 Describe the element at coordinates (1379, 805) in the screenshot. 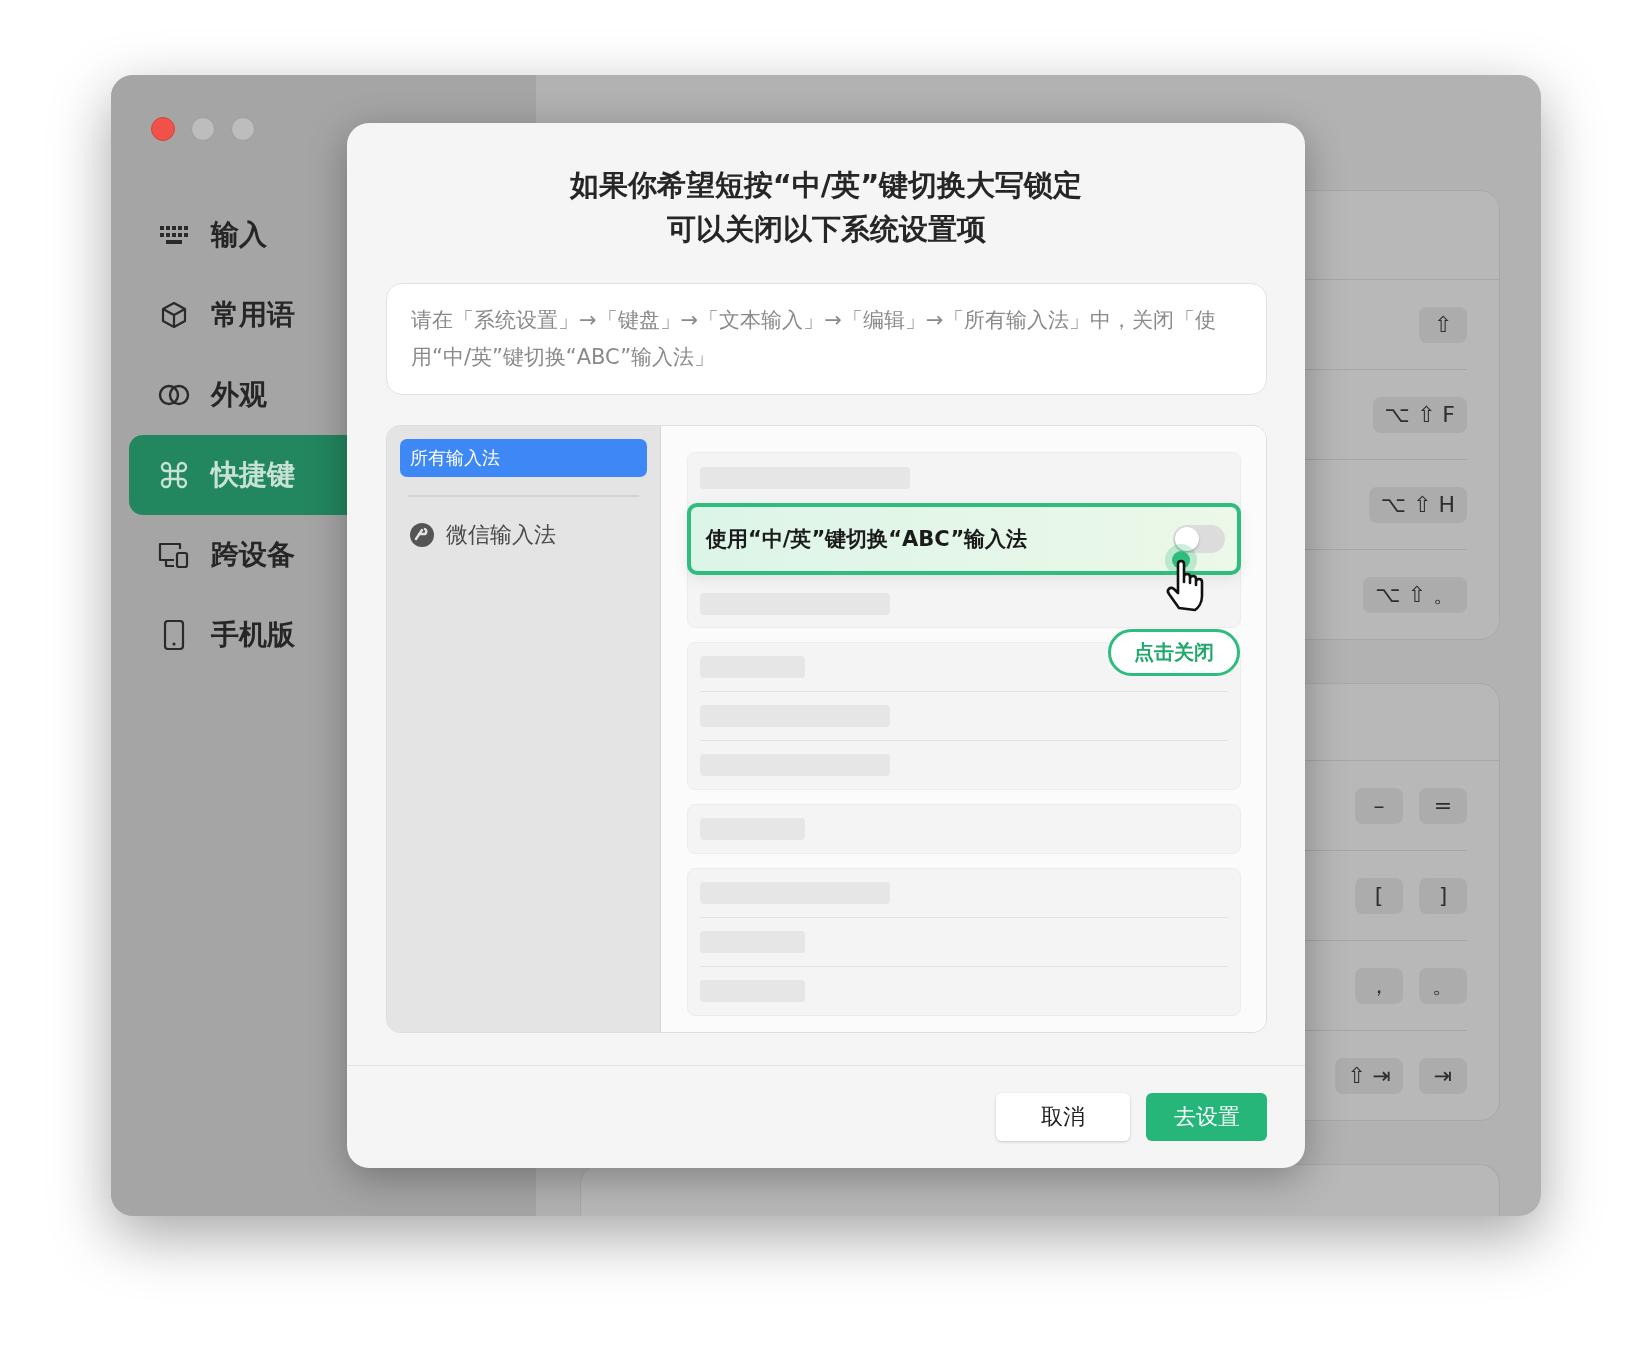

I see `key-chip: –` at that location.